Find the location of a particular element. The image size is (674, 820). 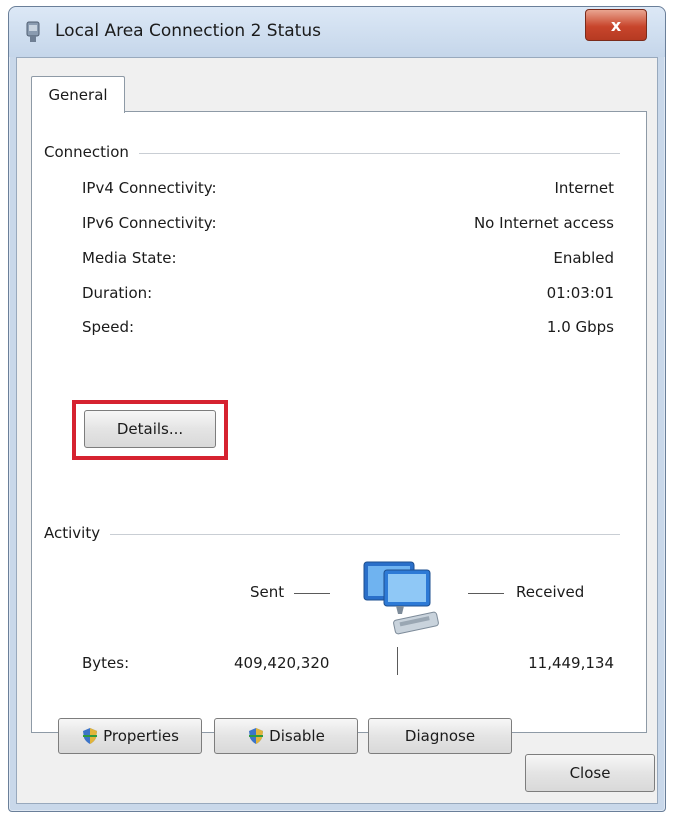

activity-divider is located at coordinates (332, 534).